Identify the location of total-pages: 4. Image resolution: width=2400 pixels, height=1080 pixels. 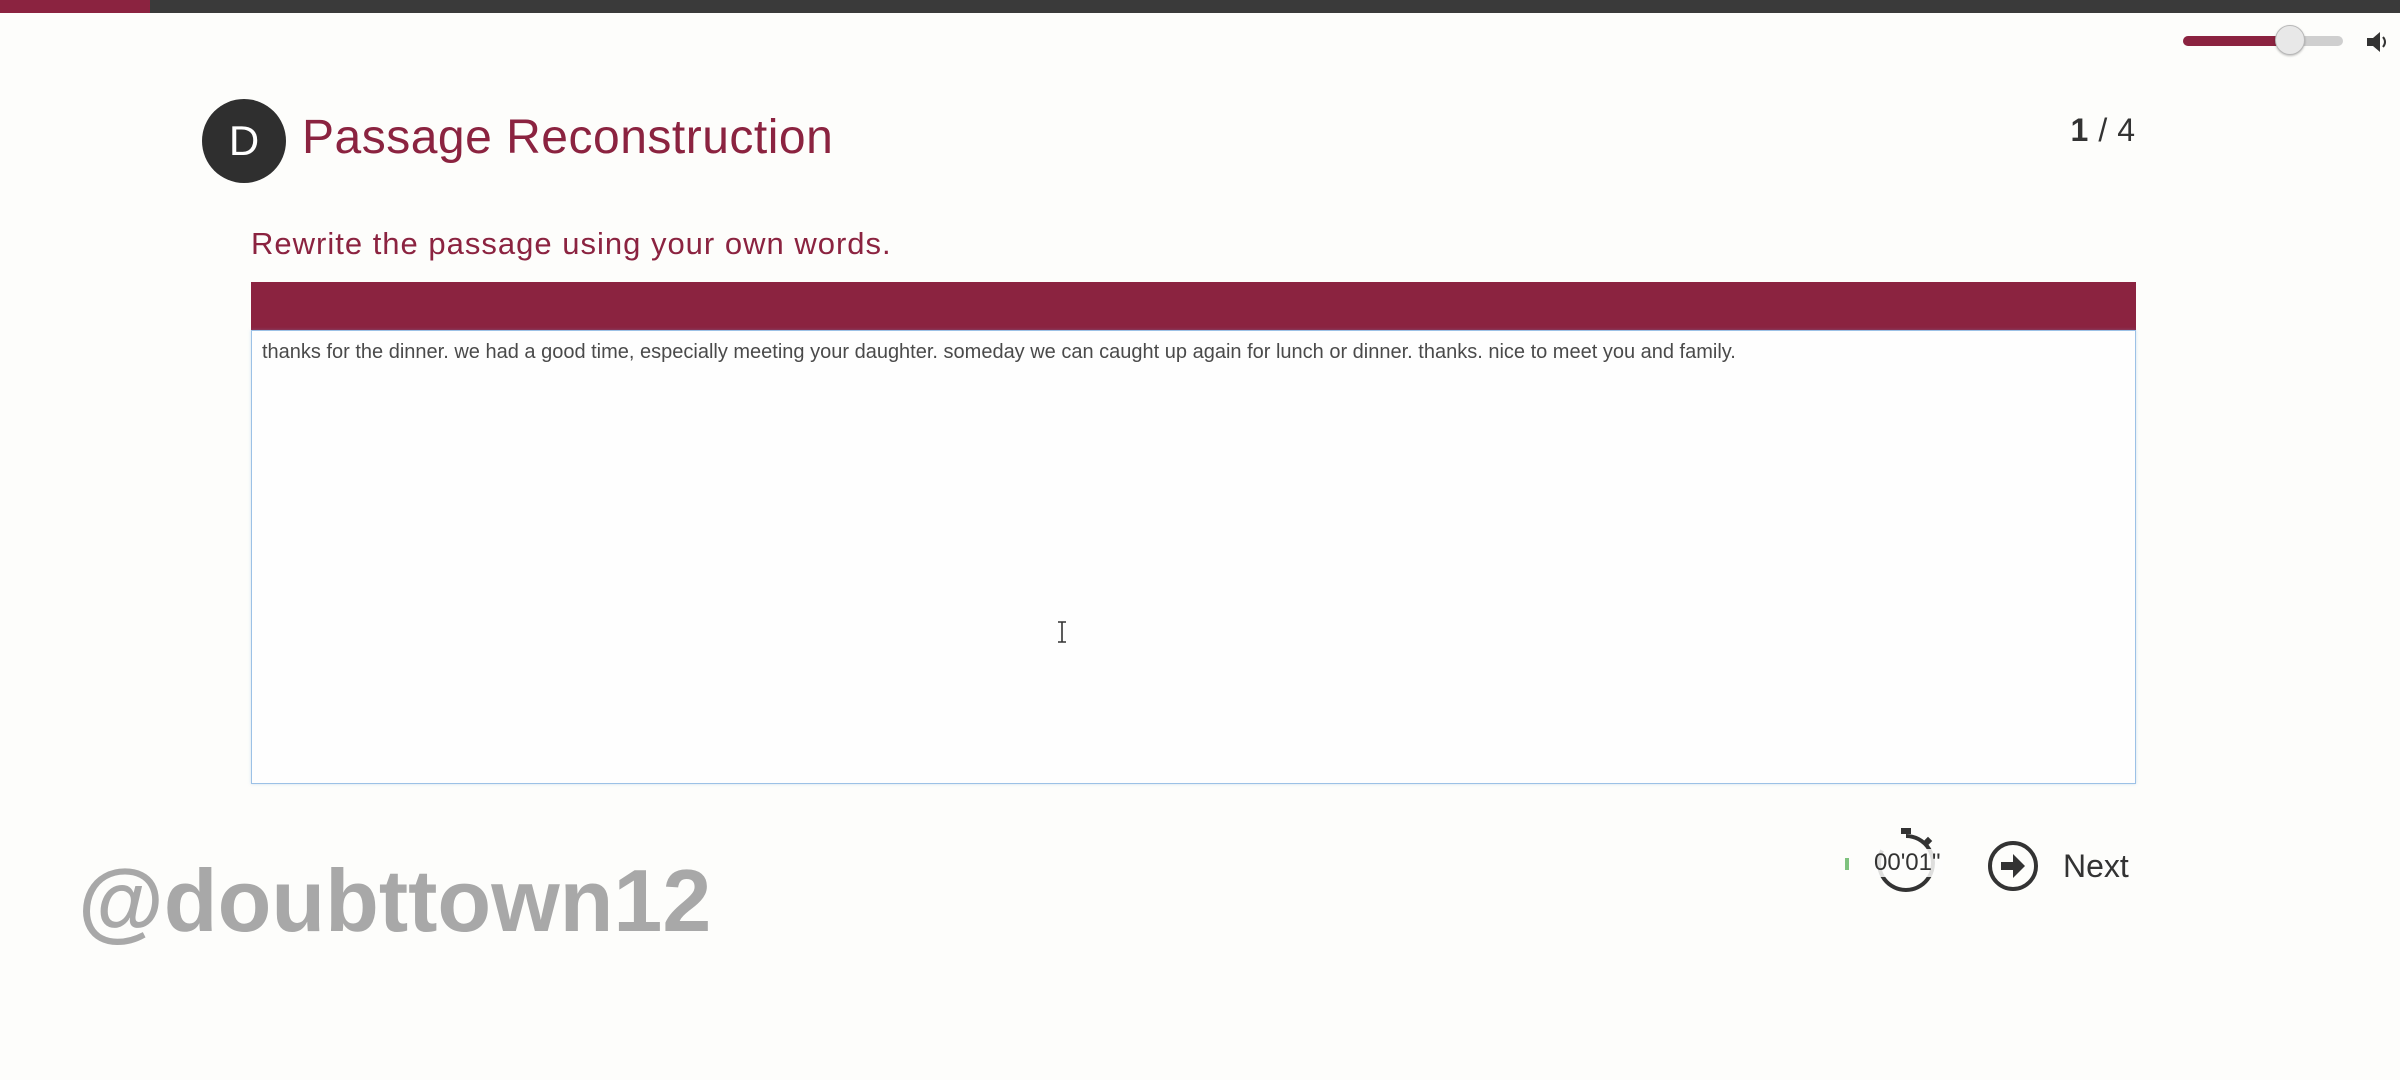
(2126, 130).